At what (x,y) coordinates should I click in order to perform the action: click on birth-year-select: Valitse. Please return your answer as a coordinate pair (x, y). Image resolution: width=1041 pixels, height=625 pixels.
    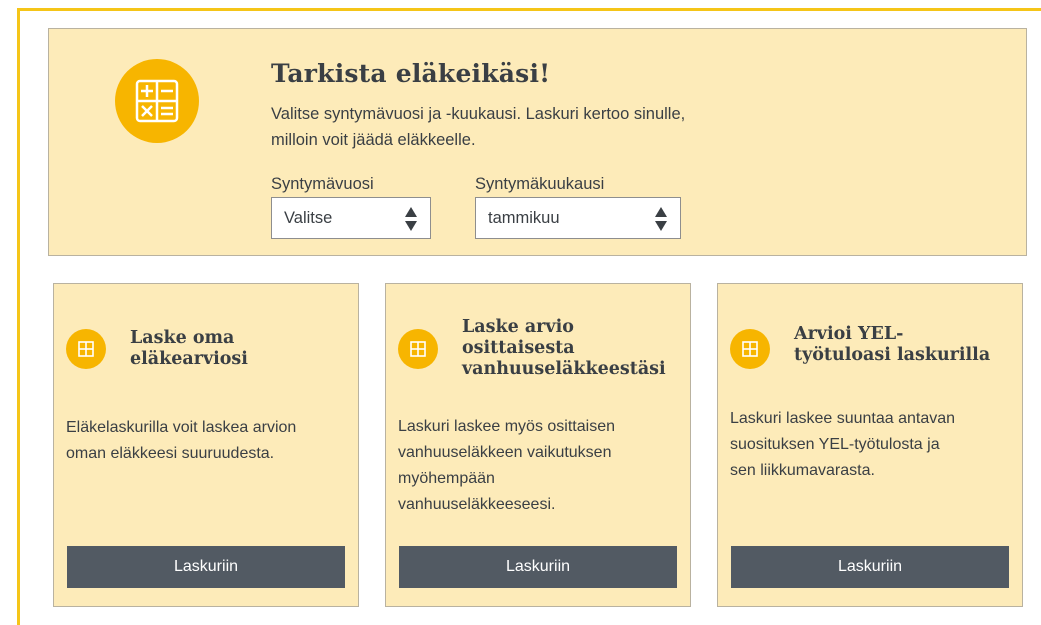
    Looking at the image, I should click on (351, 218).